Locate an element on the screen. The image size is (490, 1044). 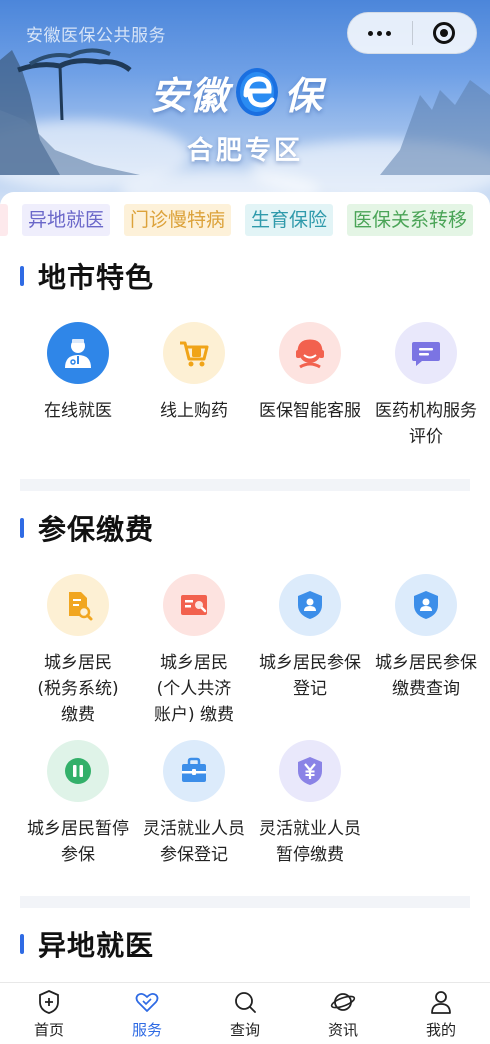
e-logo-icon is located at coordinates (257, 92).